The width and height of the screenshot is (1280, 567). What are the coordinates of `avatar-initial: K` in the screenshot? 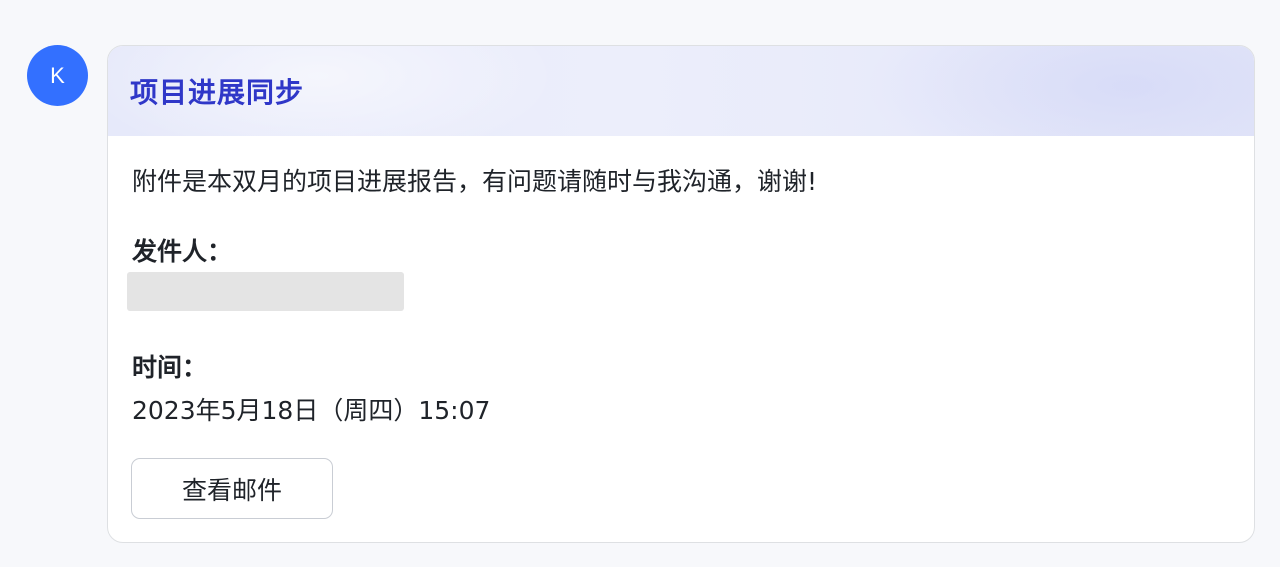 It's located at (57, 75).